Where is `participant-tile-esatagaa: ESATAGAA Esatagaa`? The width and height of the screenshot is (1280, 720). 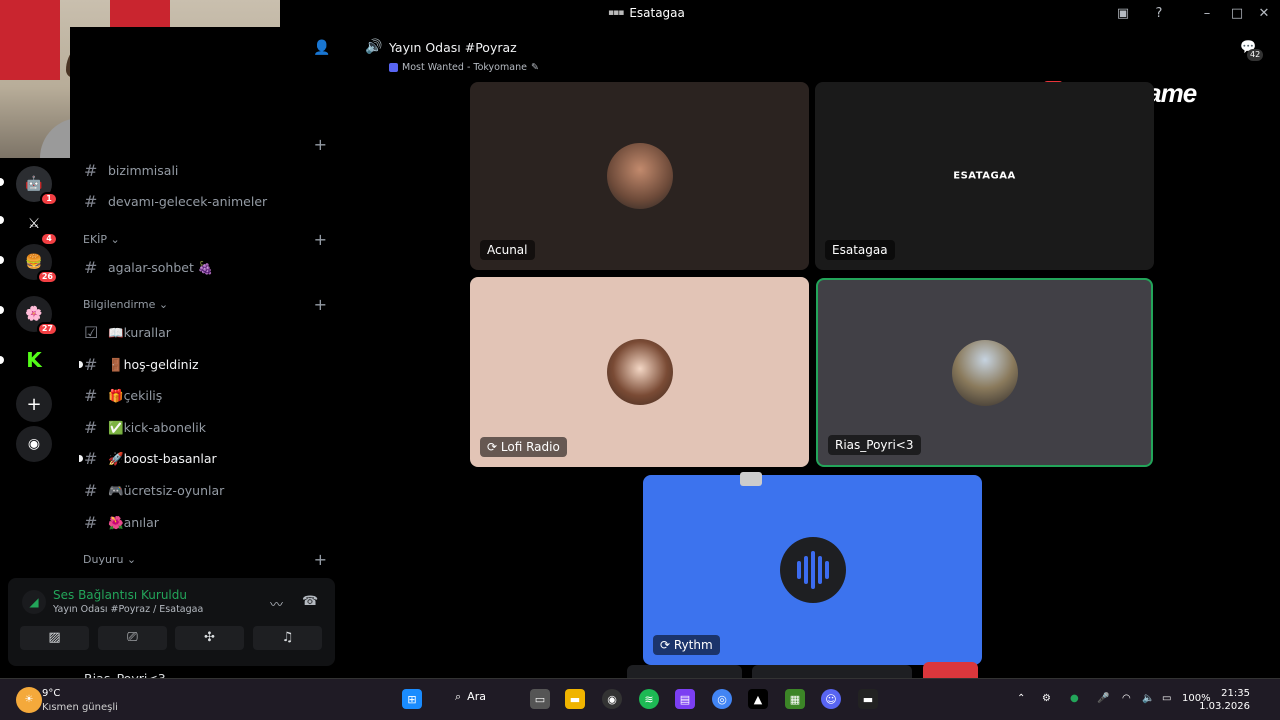 participant-tile-esatagaa: ESATAGAA Esatagaa is located at coordinates (984, 176).